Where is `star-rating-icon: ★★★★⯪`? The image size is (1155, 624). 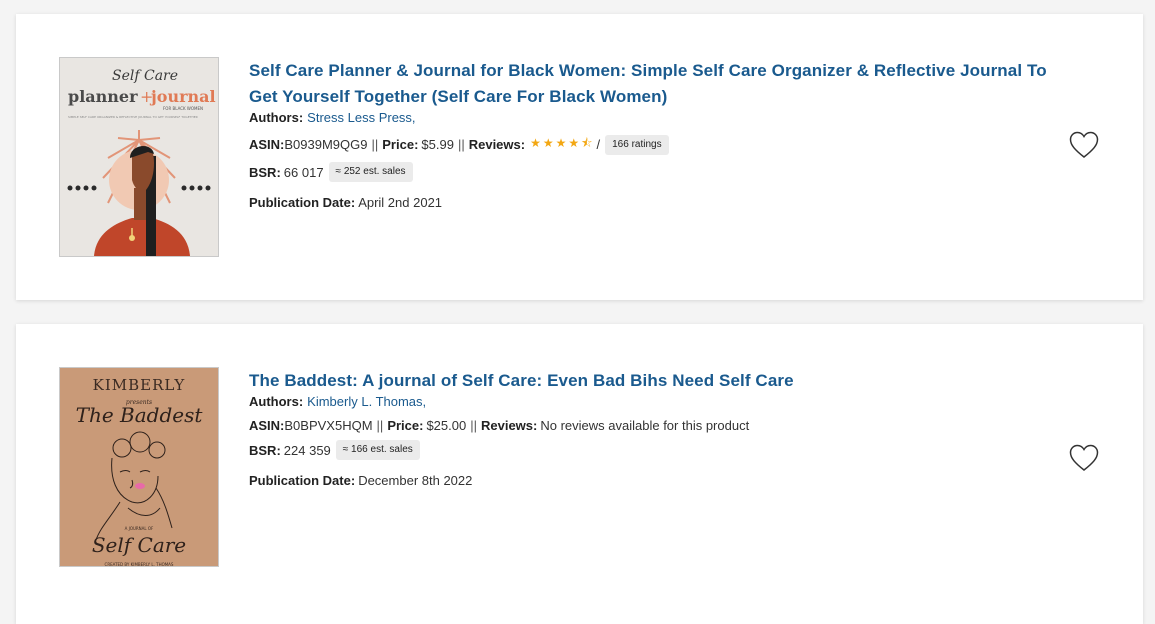 star-rating-icon: ★★★★⯪ is located at coordinates (562, 143).